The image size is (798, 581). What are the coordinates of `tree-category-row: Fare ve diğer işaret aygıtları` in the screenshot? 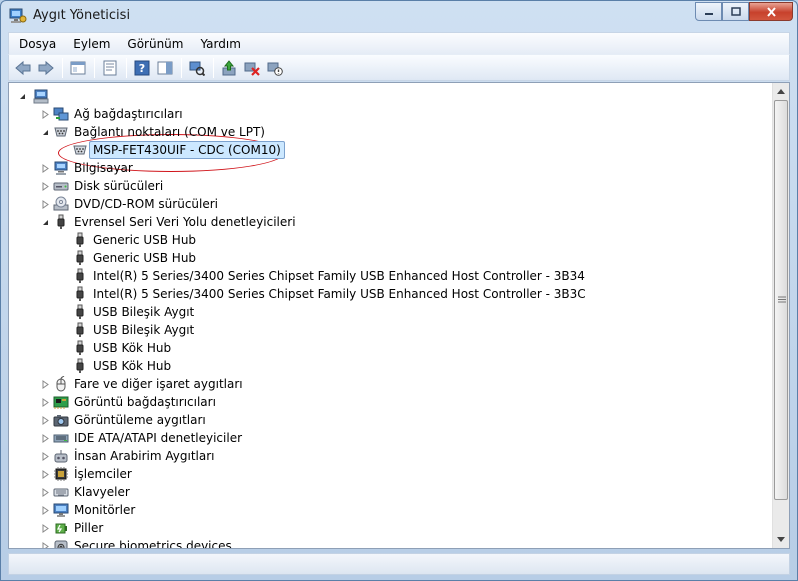 It's located at (389, 384).